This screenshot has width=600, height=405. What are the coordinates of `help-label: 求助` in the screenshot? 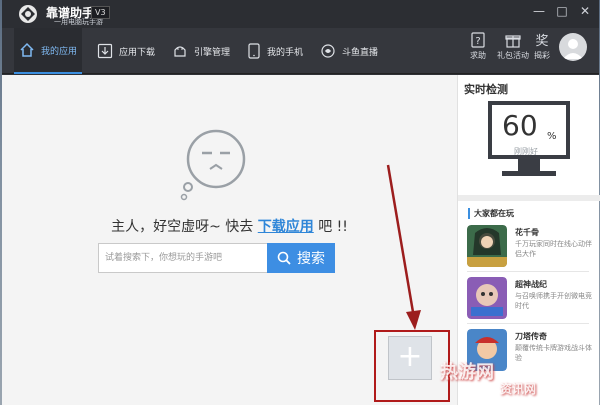 It's located at (478, 55).